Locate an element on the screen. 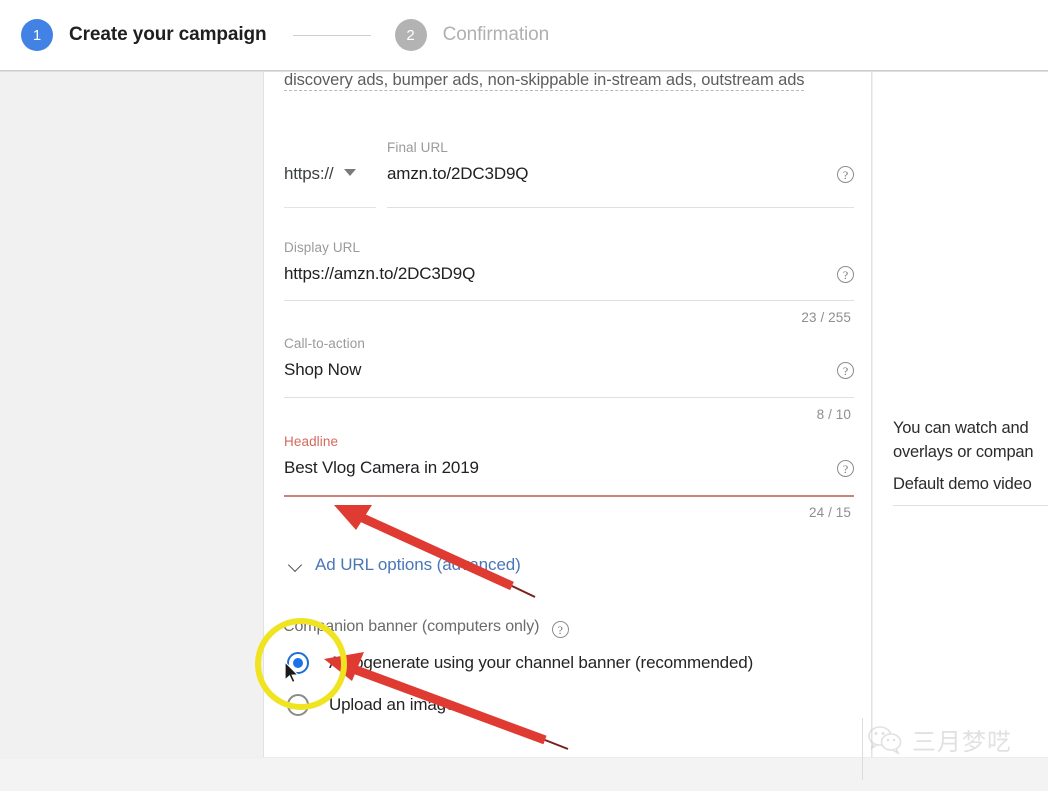 Image resolution: width=1048 pixels, height=791 pixels. step-create-campaign: 1 Create your campaign is located at coordinates (144, 35).